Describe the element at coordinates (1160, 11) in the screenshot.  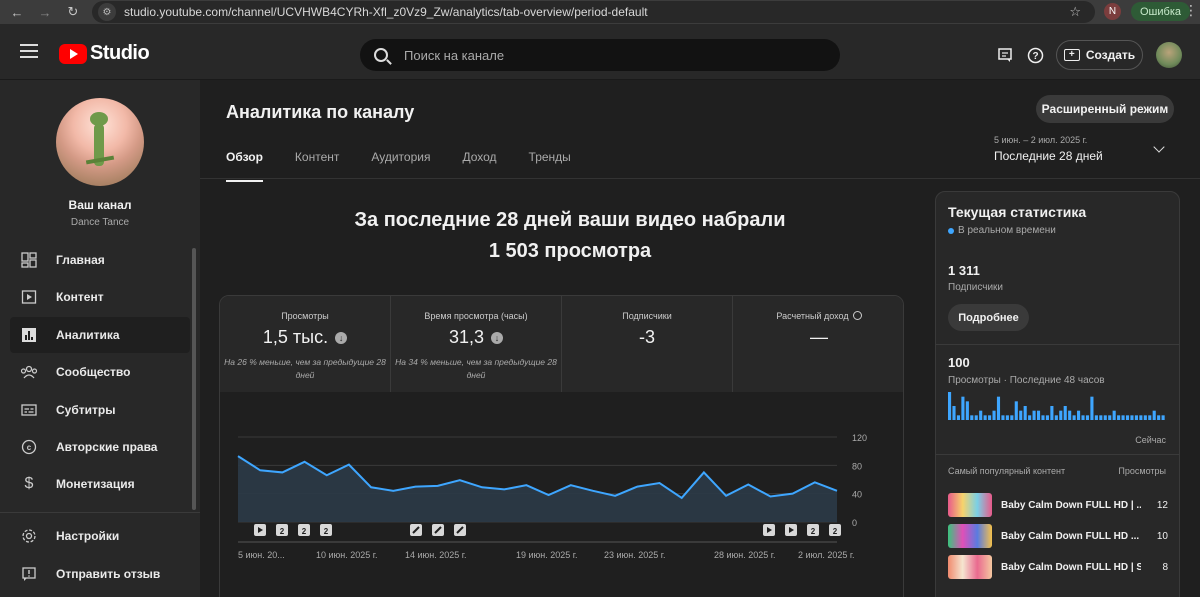
I see `browser-error-badge: Ошибка` at that location.